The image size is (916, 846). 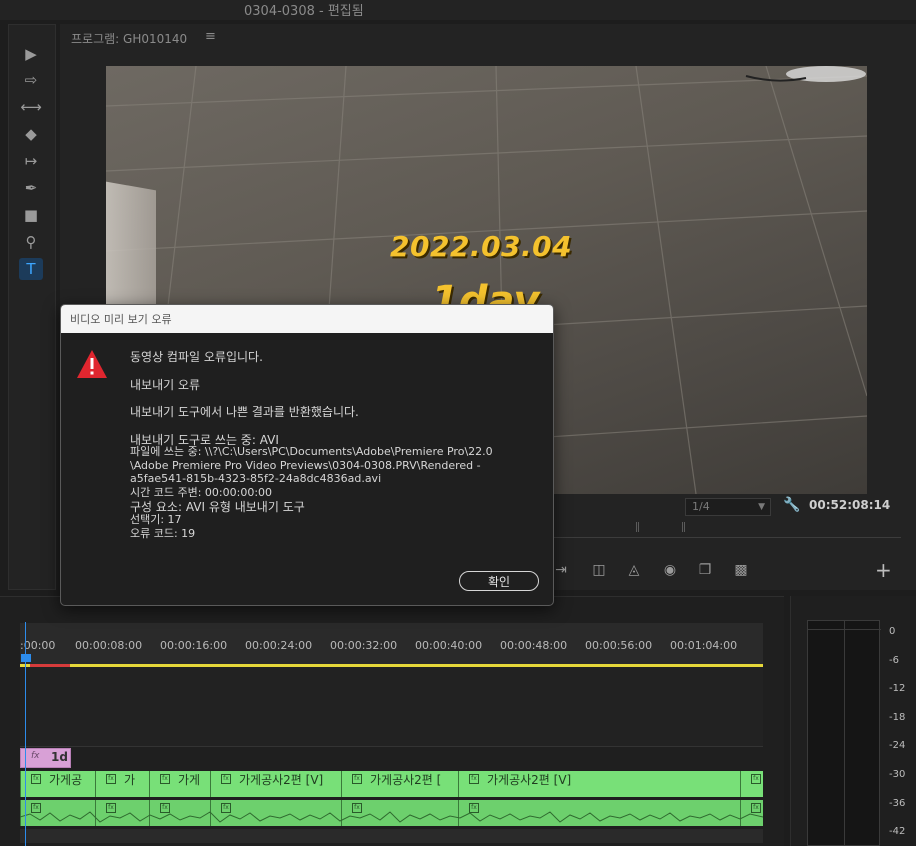 I want to click on panel-menu-icon: ≡, so click(x=210, y=36).